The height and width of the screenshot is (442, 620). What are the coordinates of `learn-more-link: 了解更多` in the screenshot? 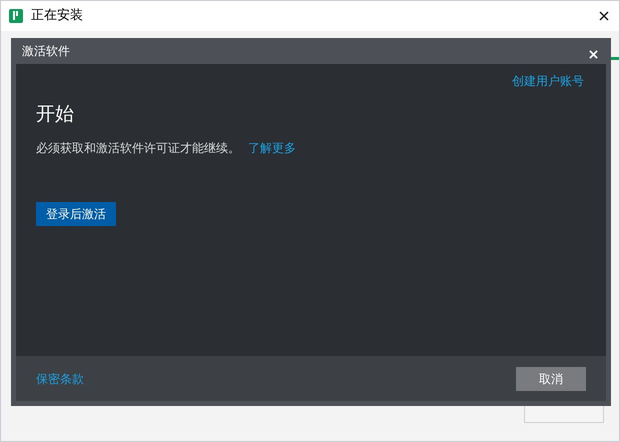 It's located at (272, 147).